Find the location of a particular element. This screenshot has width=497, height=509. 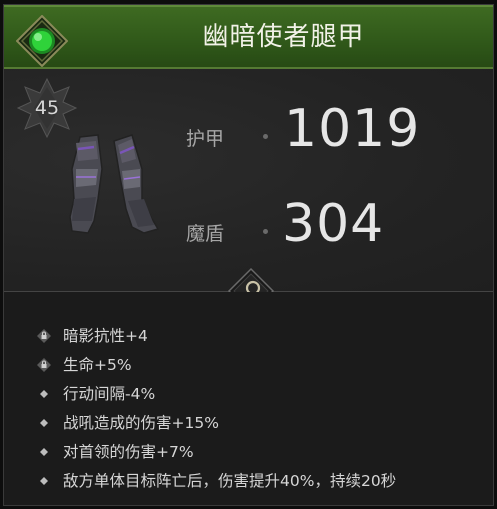

affix-item: 生命+5% is located at coordinates (248, 365).